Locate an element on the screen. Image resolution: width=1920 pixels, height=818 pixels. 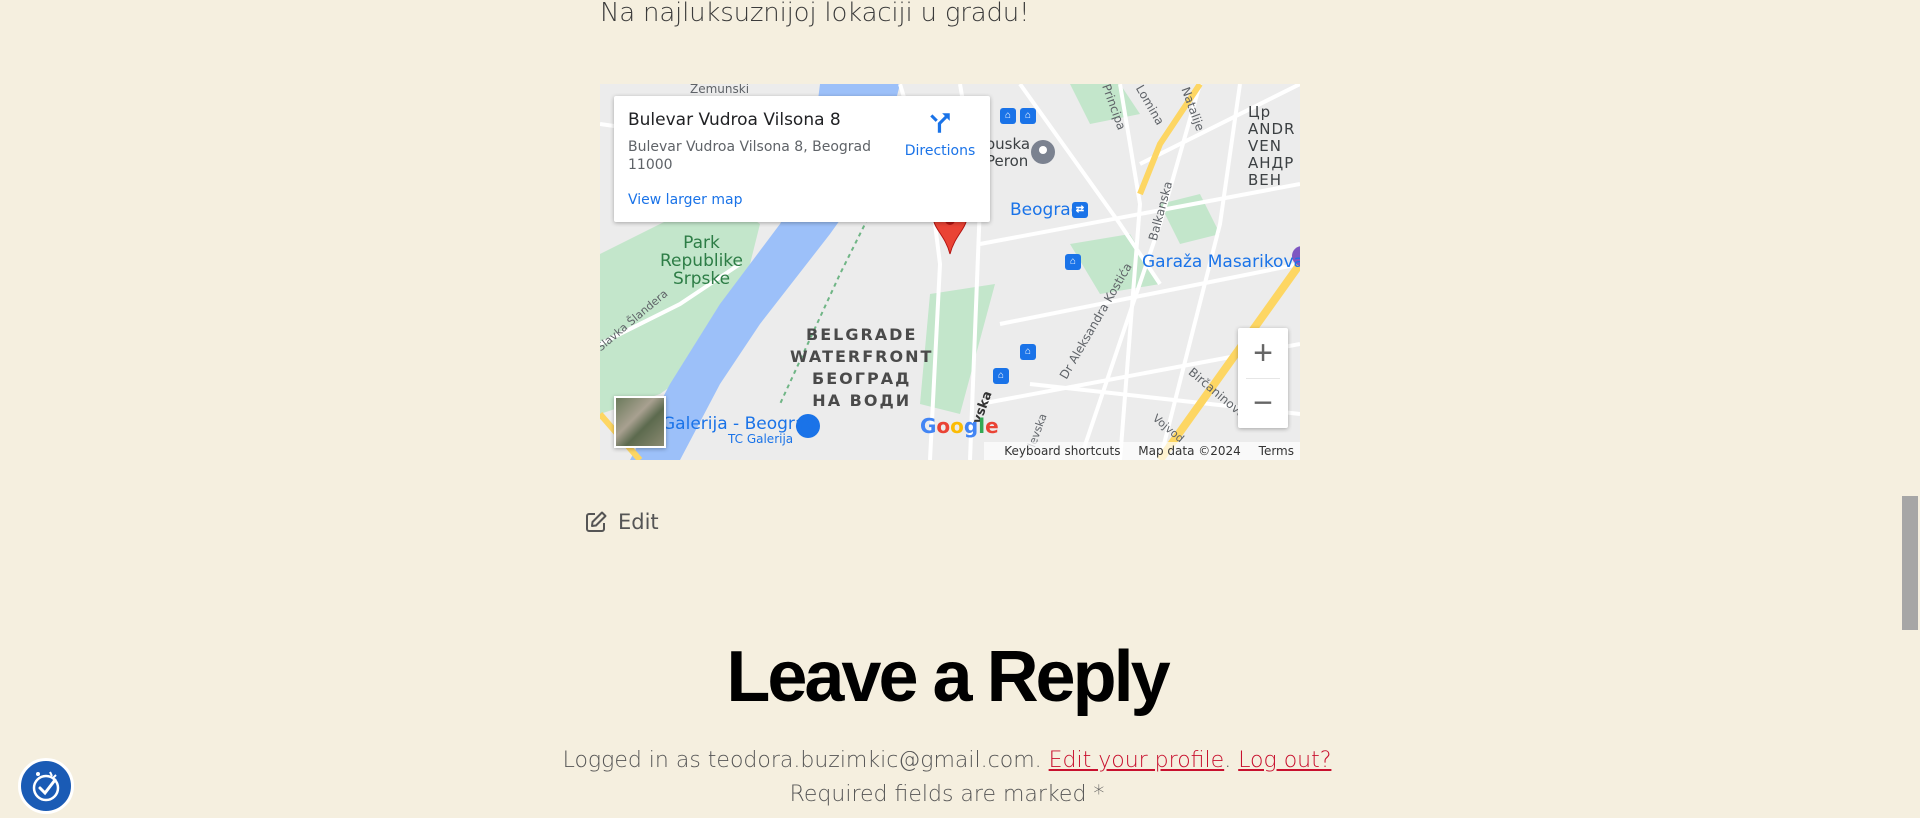
tagline: Na najluksuznijoj lokaciji u gradu! is located at coordinates (815, 14).